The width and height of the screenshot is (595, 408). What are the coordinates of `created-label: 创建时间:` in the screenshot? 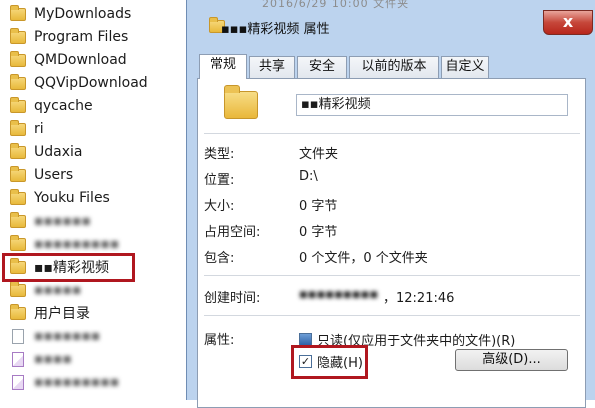 It's located at (232, 298).